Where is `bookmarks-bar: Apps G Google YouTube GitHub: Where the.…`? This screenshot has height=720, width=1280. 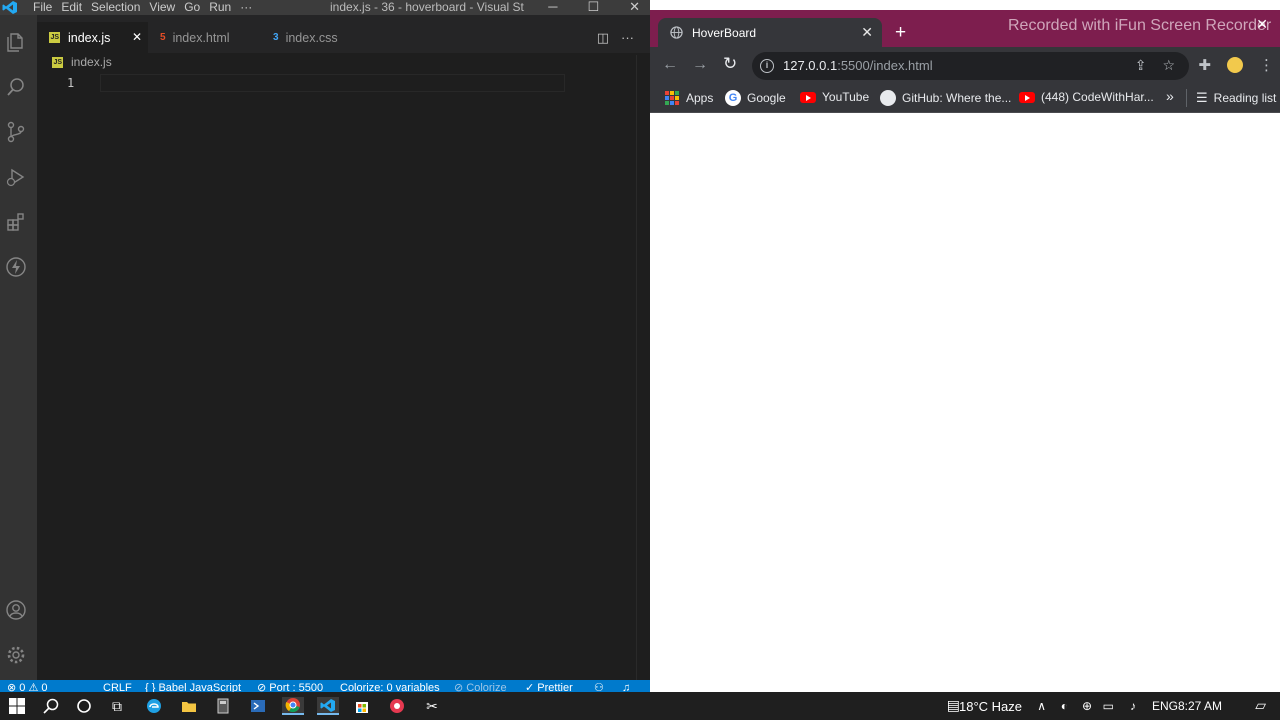
bookmarks-bar: Apps G Google YouTube GitHub: Where the.… is located at coordinates (965, 98).